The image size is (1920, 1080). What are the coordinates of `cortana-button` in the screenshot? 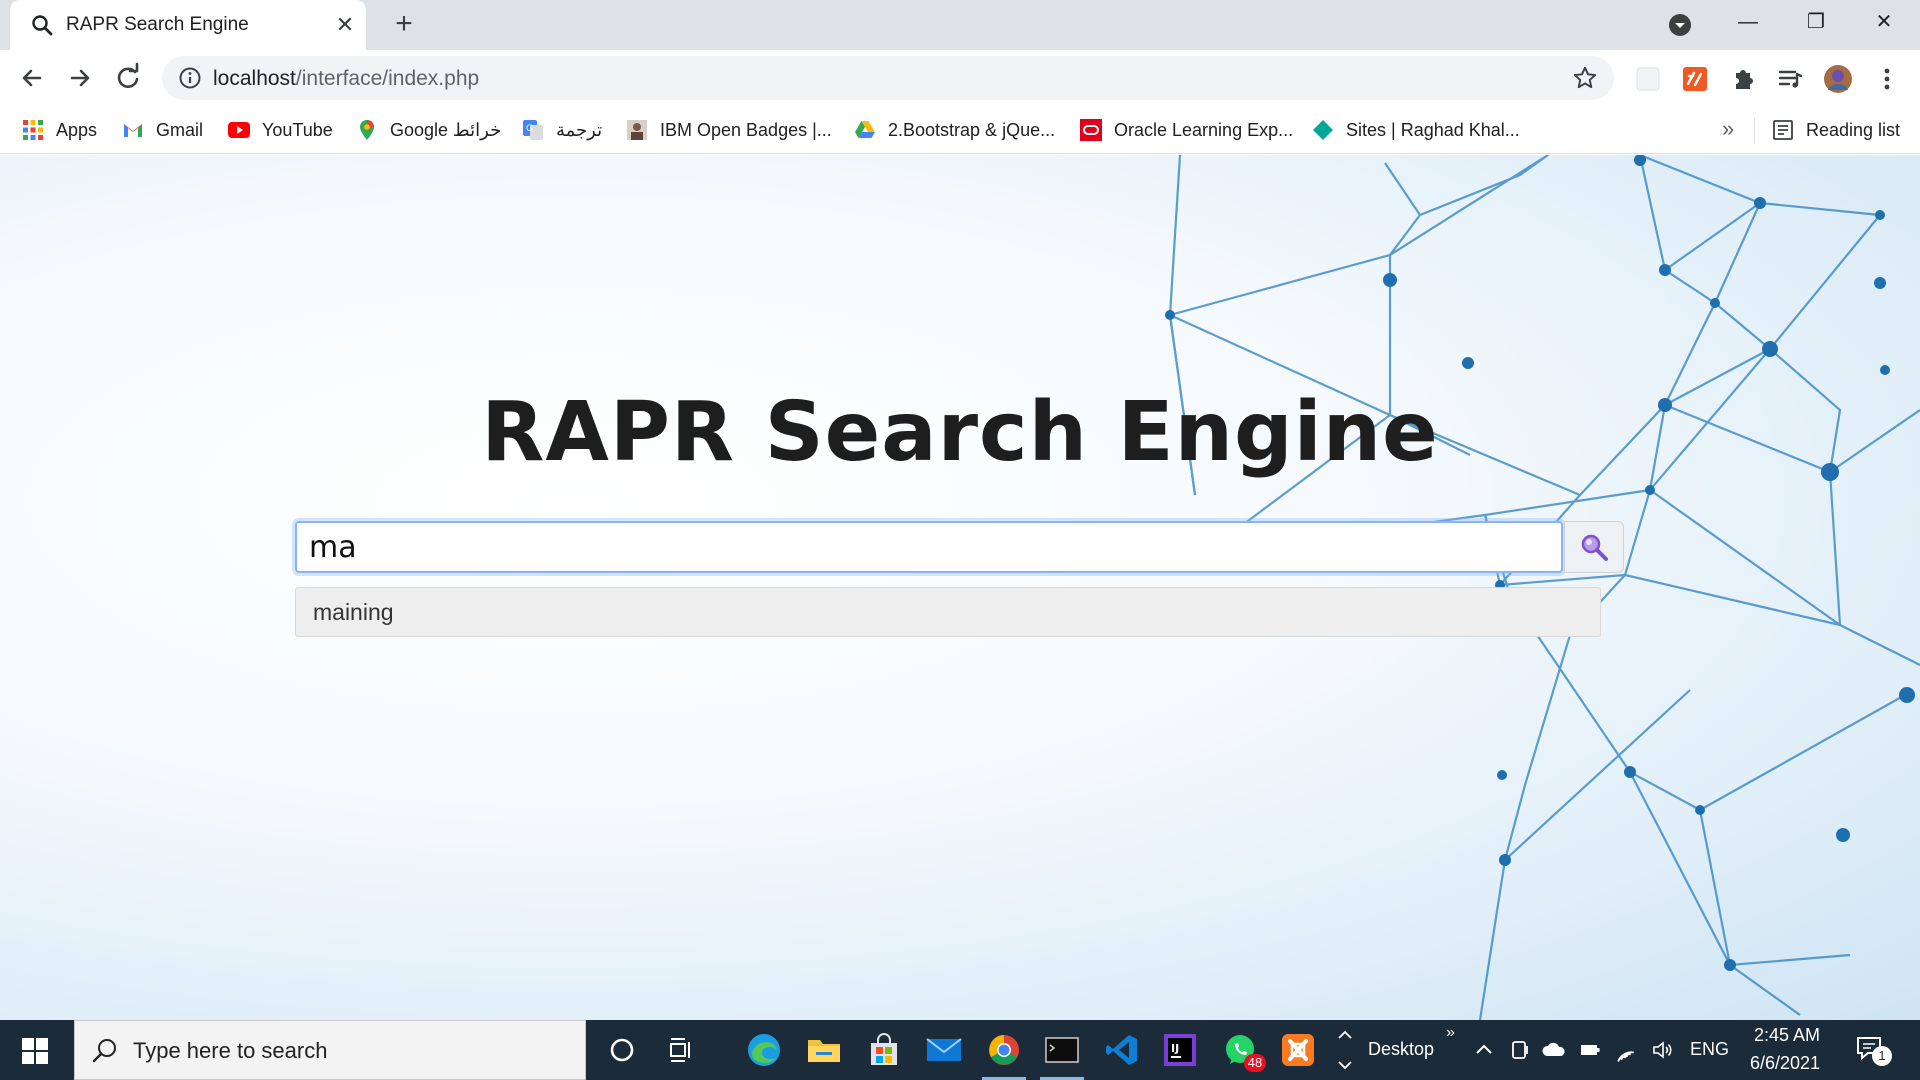 It's located at (622, 1050).